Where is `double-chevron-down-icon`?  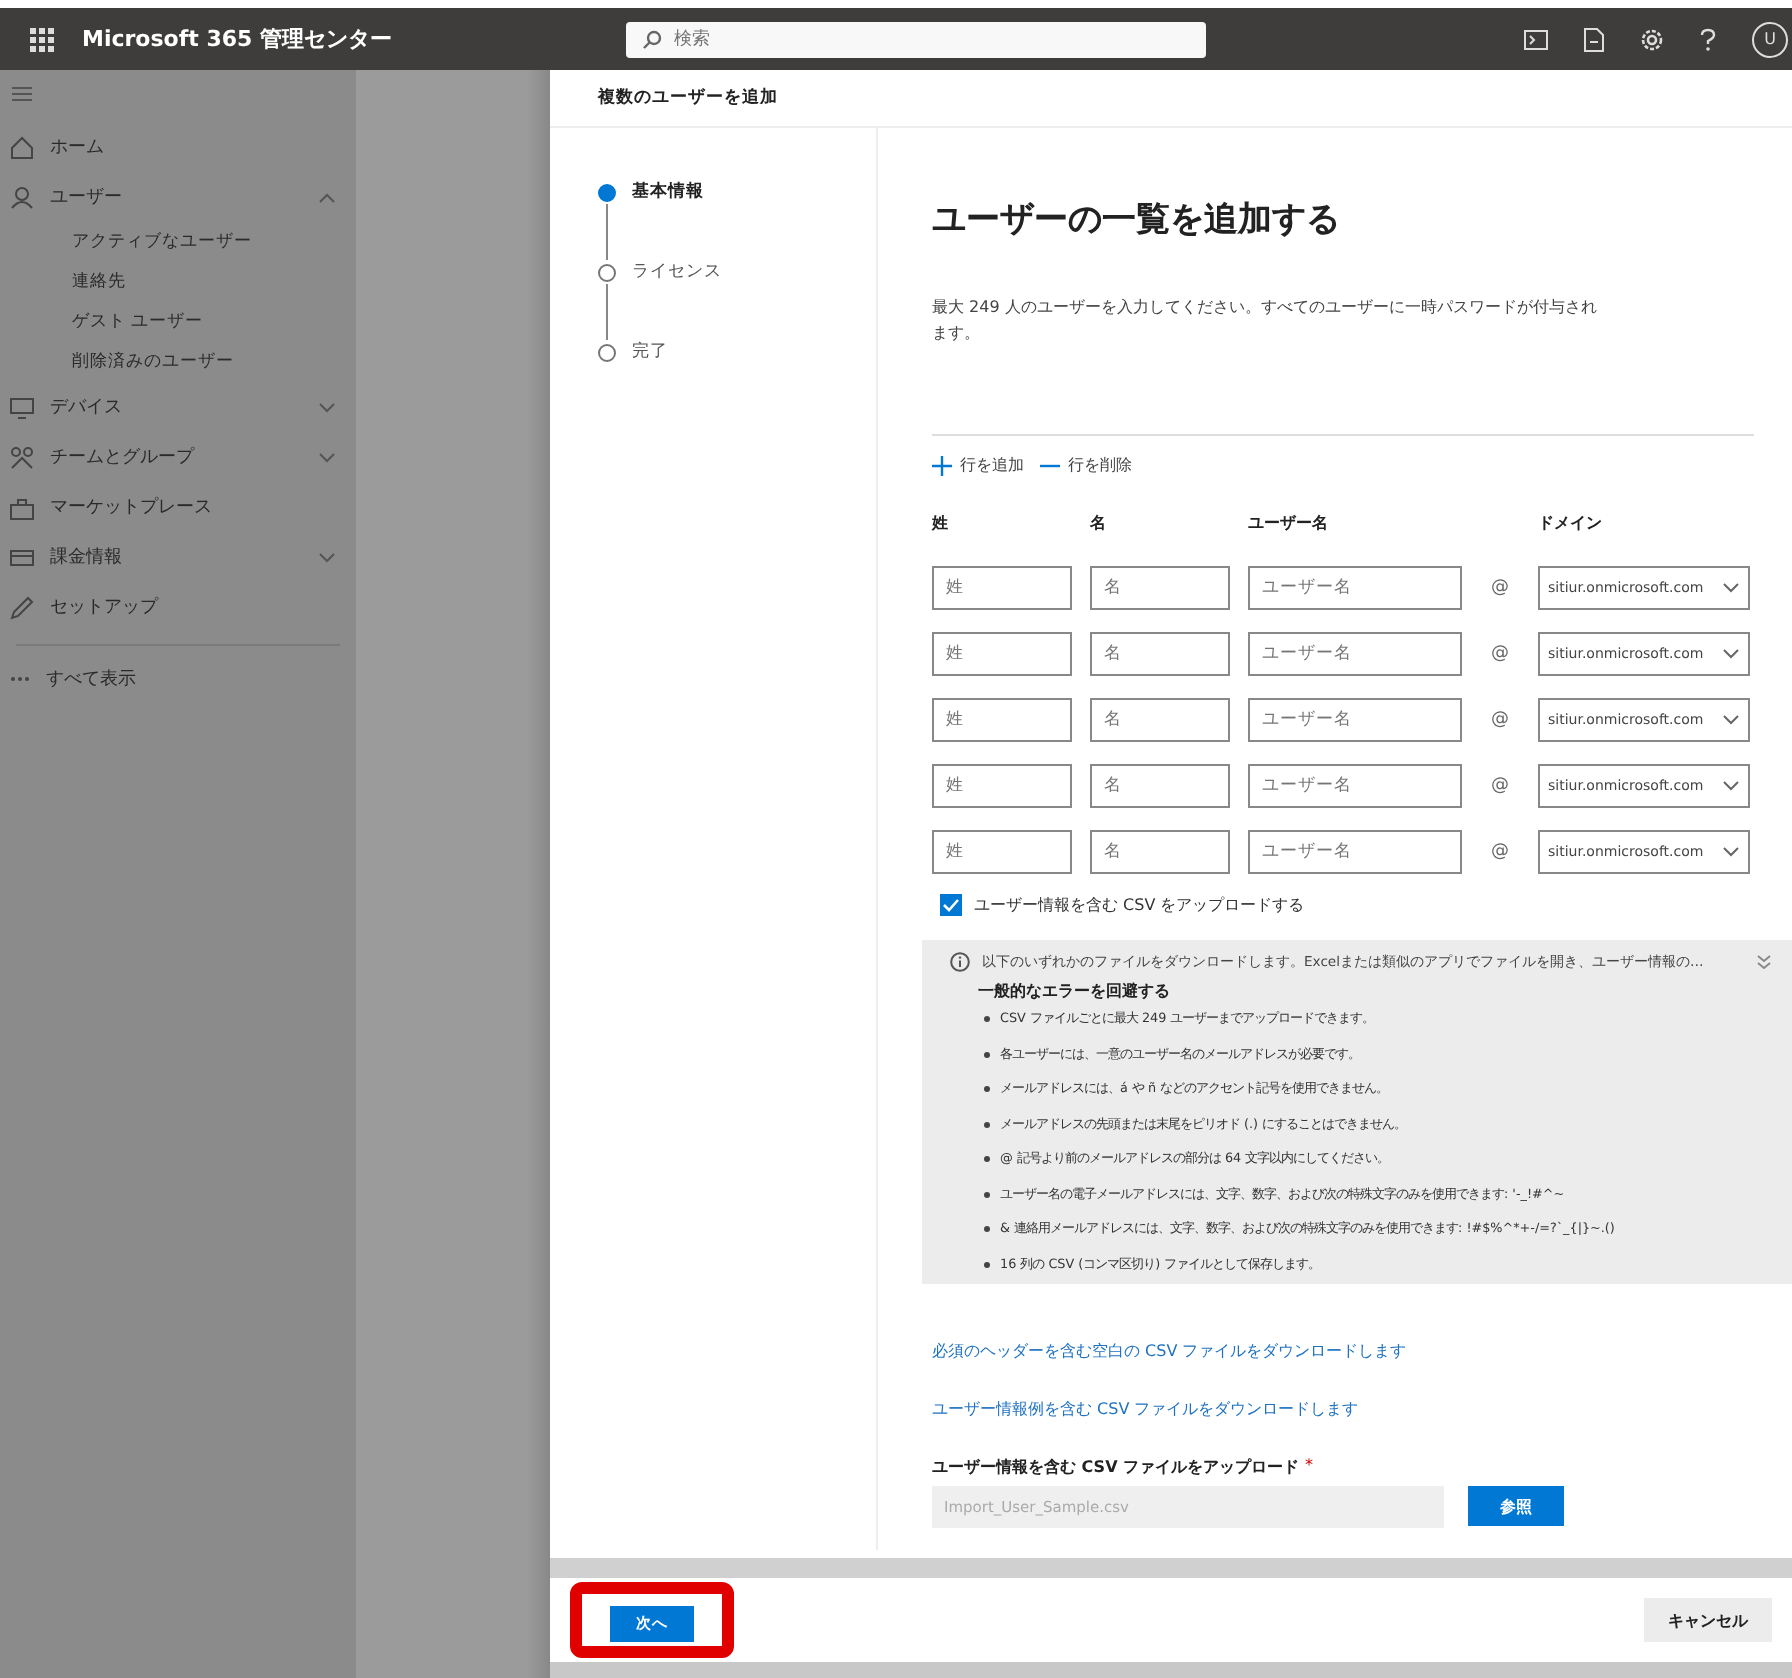 double-chevron-down-icon is located at coordinates (1764, 962).